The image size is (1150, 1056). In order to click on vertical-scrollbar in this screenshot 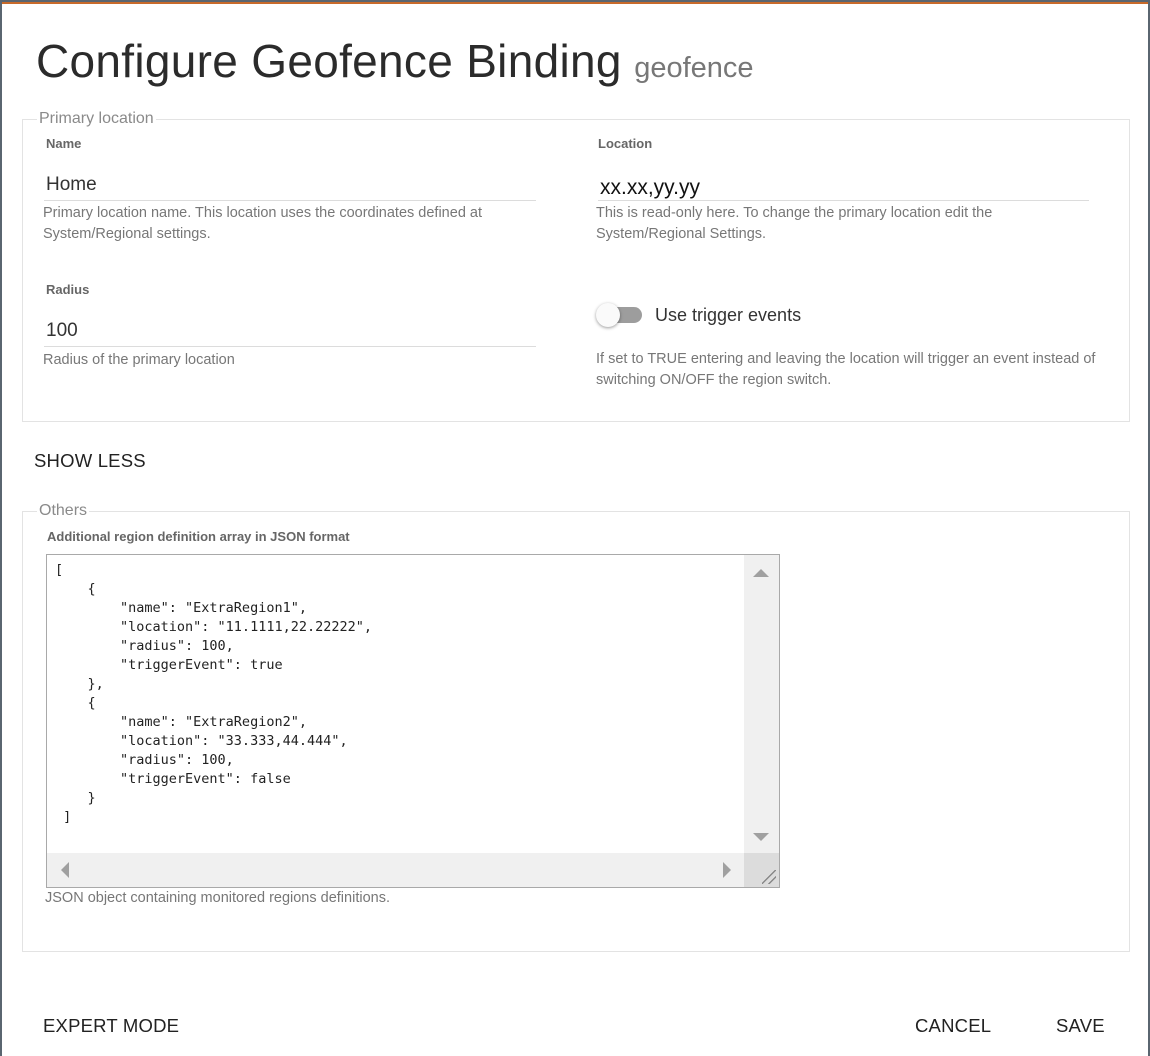, I will do `click(761, 704)`.